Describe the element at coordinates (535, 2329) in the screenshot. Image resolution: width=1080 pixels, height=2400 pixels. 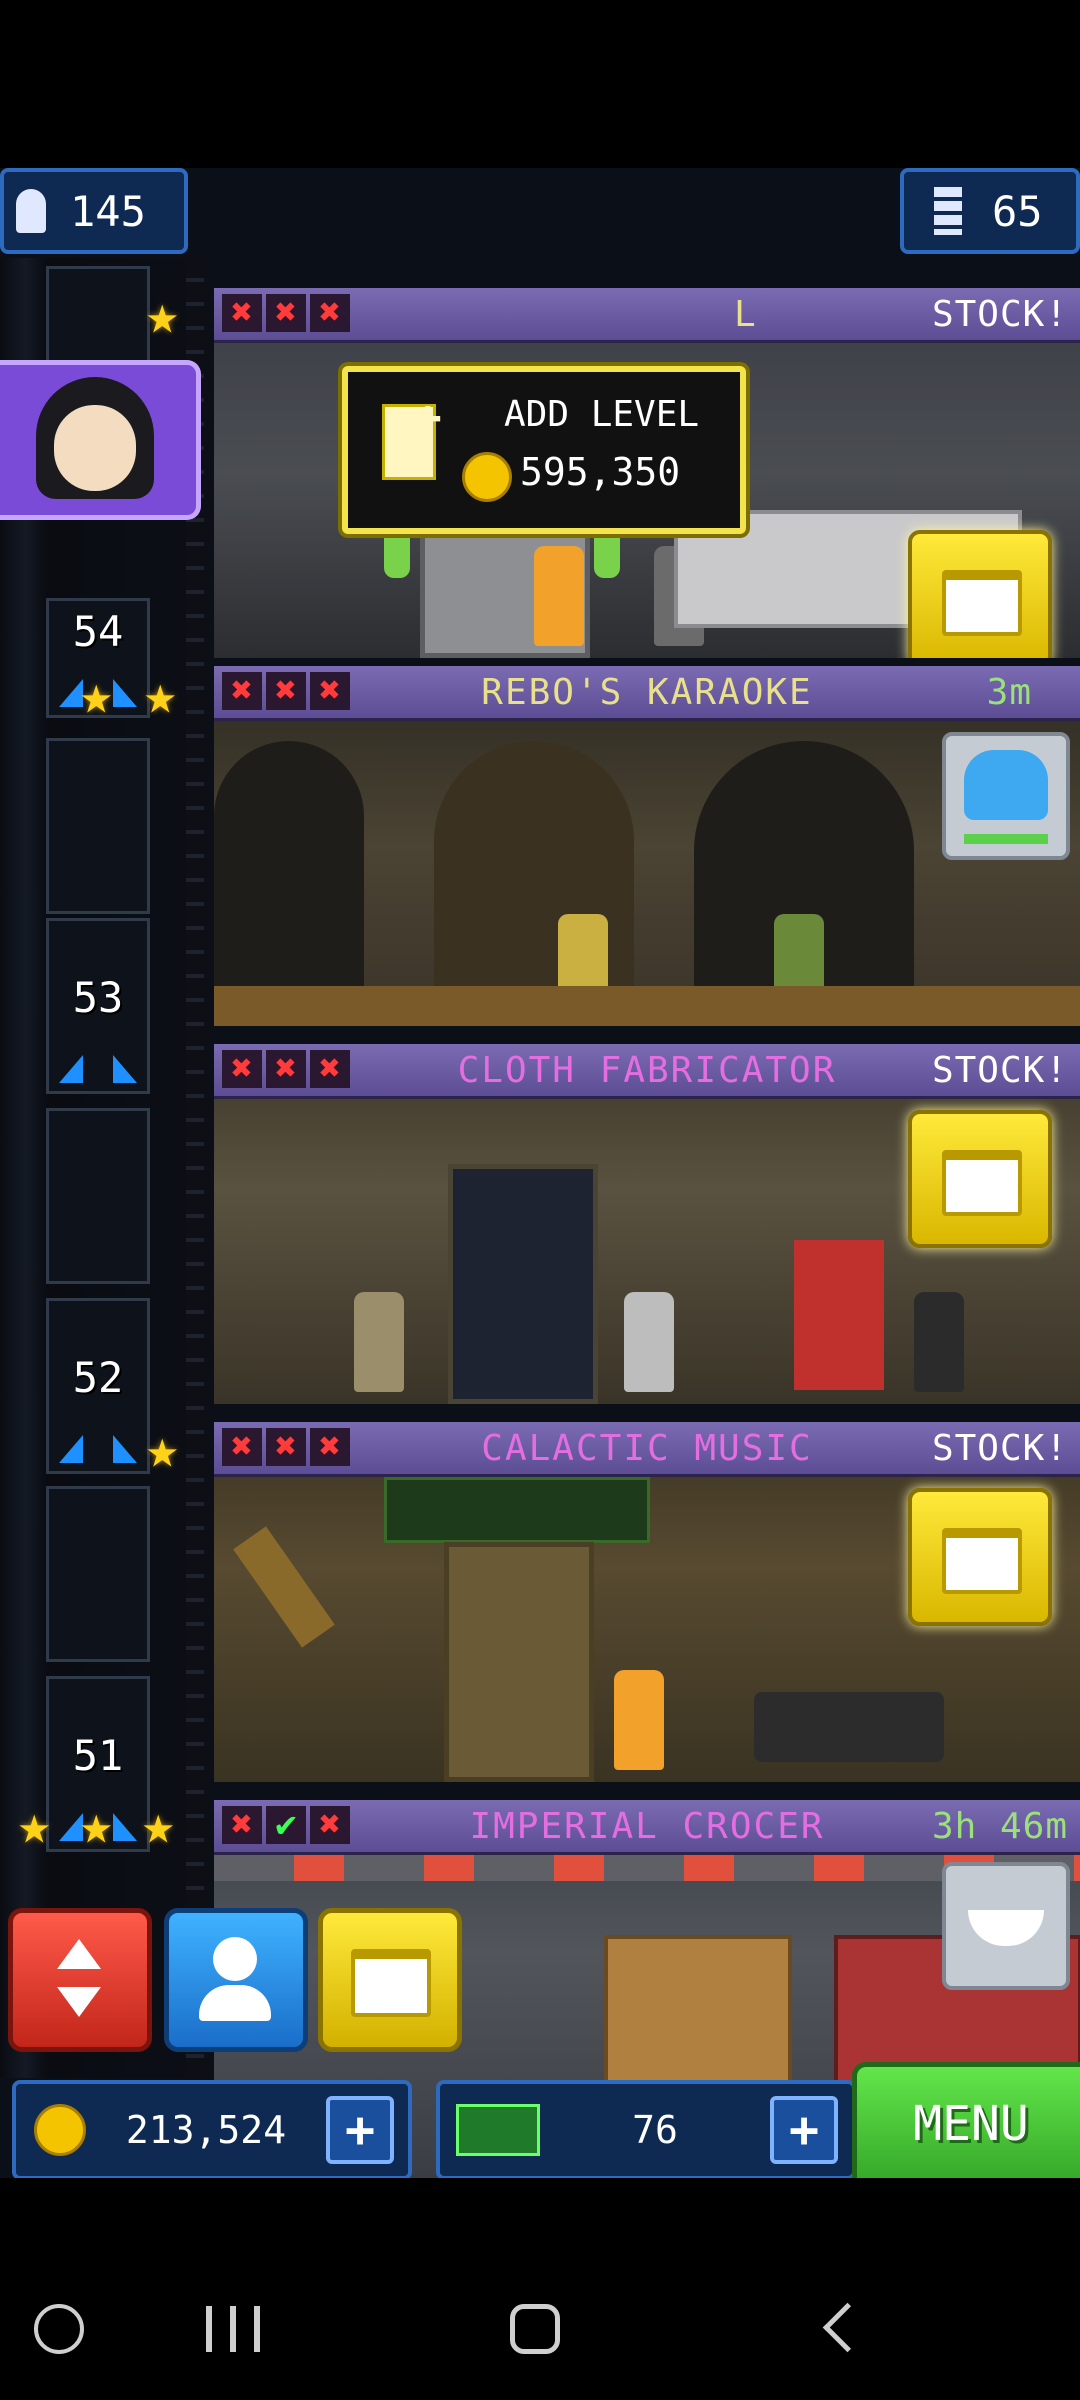
I see `home-icon` at that location.